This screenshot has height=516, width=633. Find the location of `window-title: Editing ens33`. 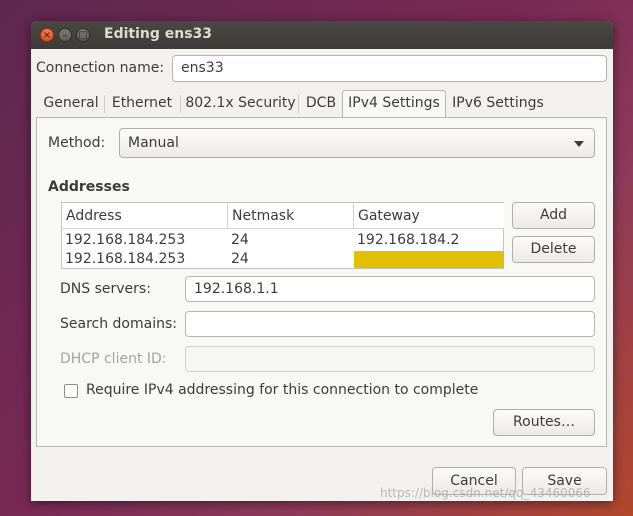

window-title: Editing ens33 is located at coordinates (158, 34).